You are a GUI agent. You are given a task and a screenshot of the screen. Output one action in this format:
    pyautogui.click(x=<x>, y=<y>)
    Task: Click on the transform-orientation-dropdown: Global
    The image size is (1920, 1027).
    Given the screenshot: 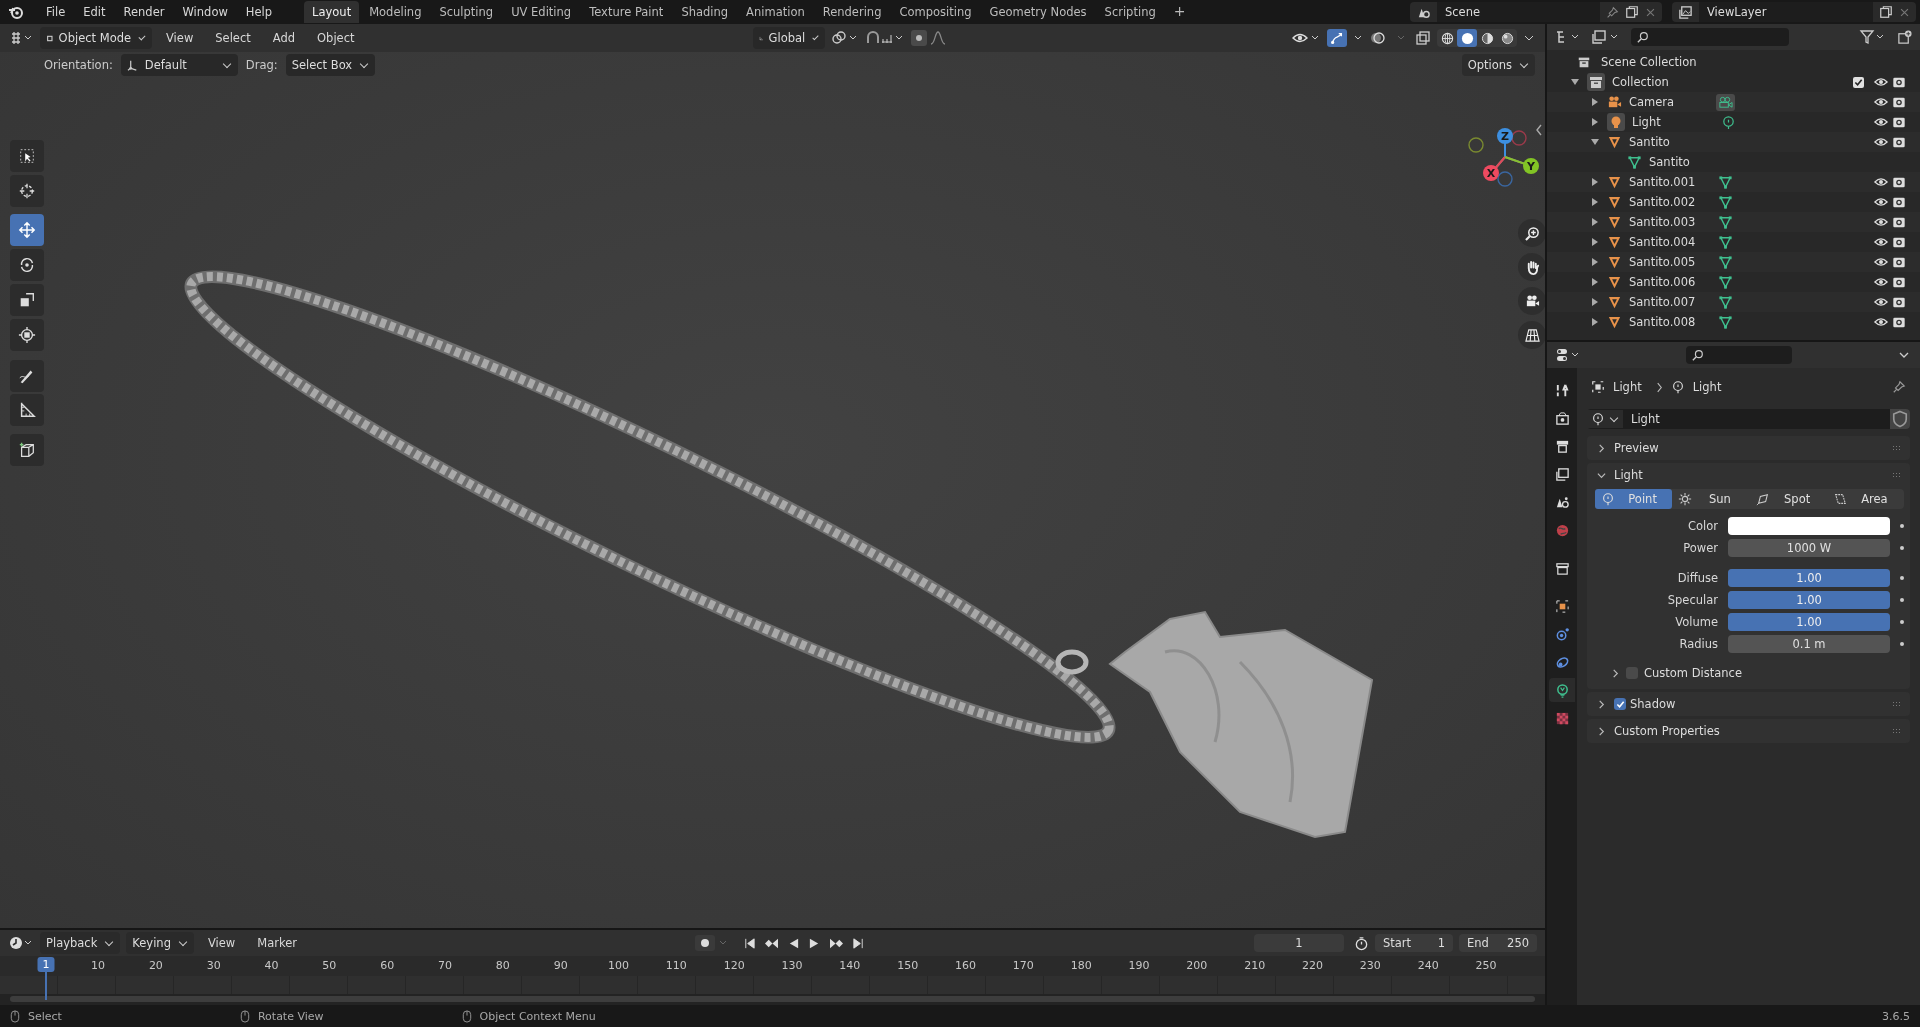 What is the action you would take?
    pyautogui.click(x=789, y=38)
    